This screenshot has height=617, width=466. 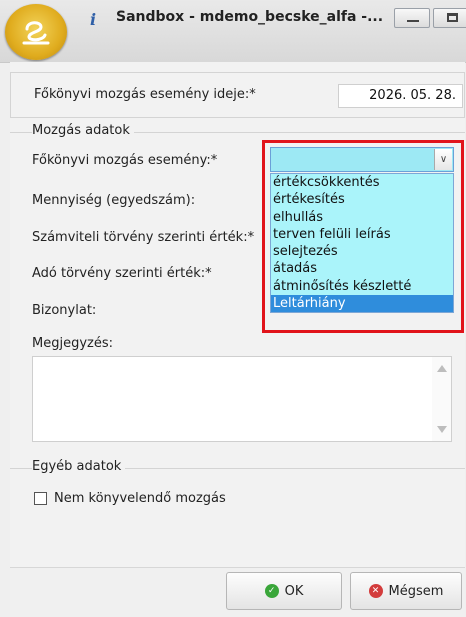 I want to click on maximize-button, so click(x=449, y=18).